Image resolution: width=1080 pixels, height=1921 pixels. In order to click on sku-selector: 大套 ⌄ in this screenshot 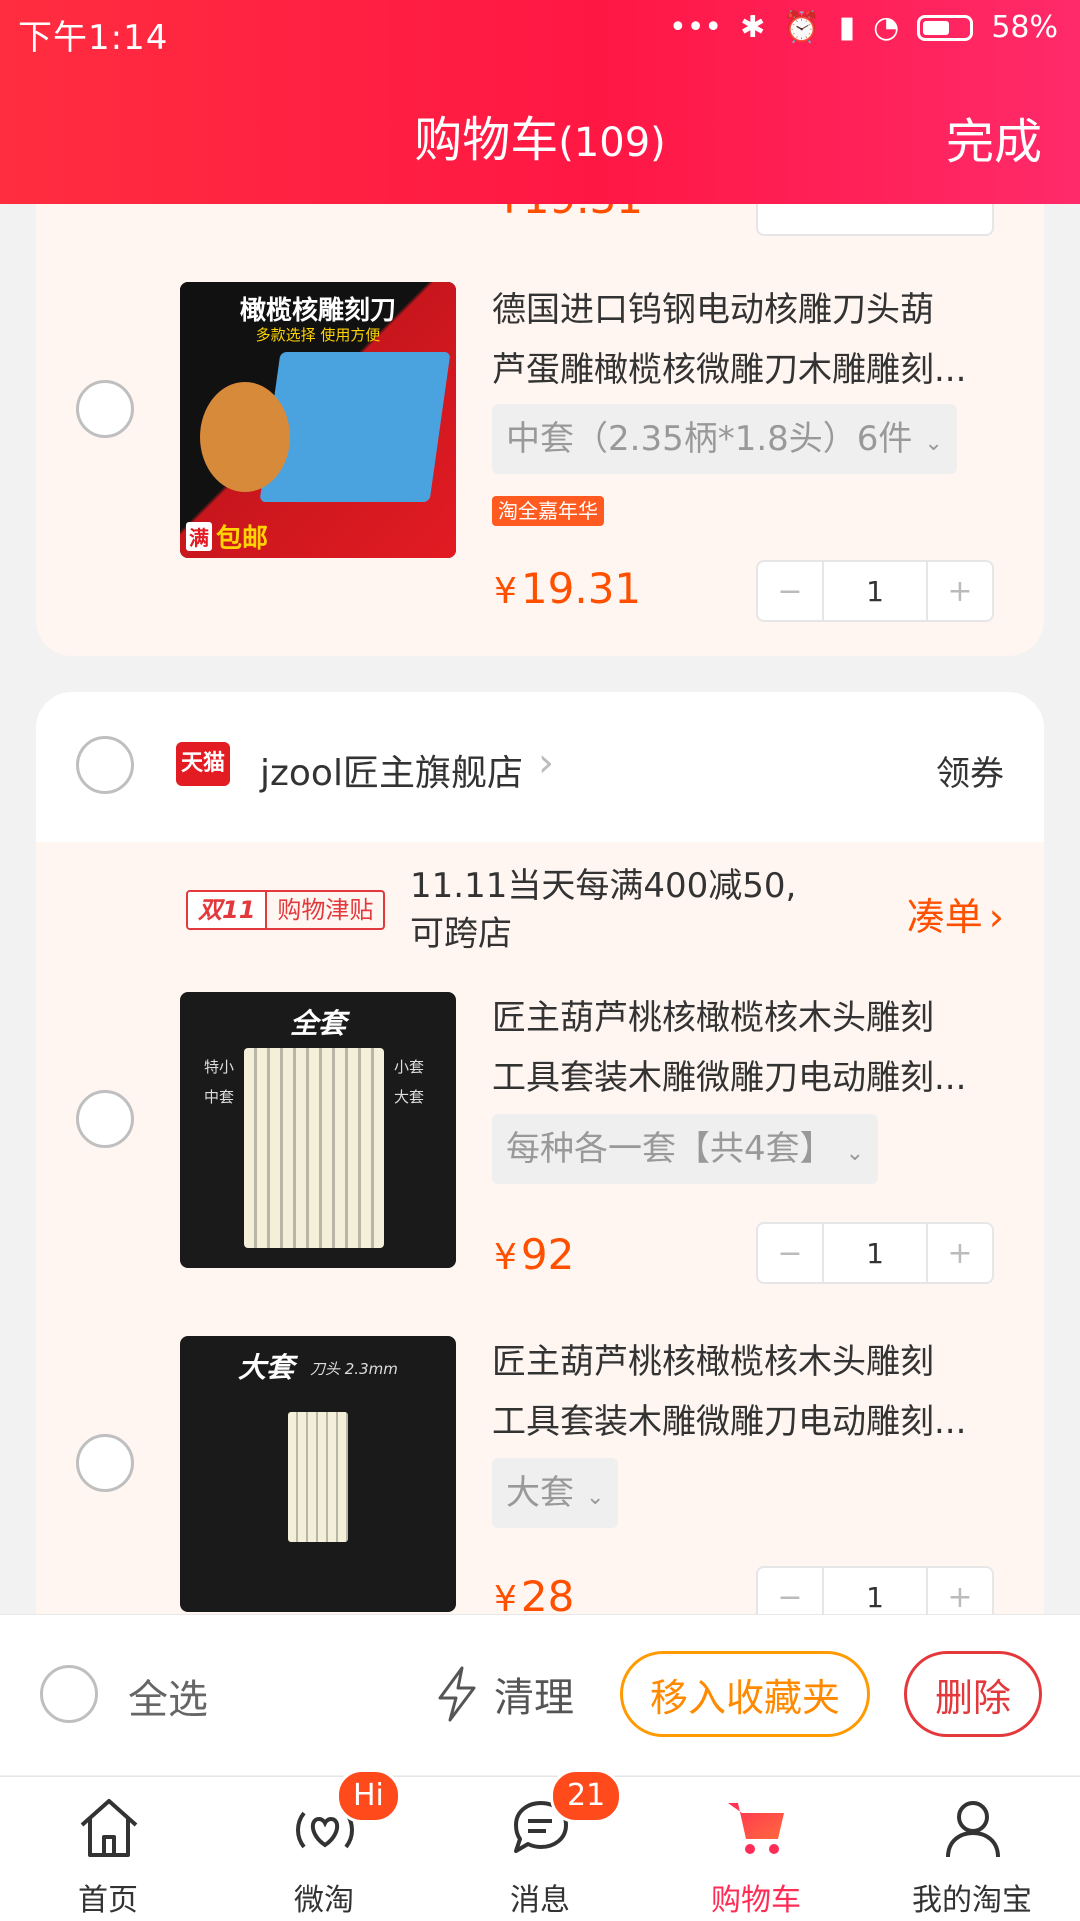, I will do `click(555, 1493)`.